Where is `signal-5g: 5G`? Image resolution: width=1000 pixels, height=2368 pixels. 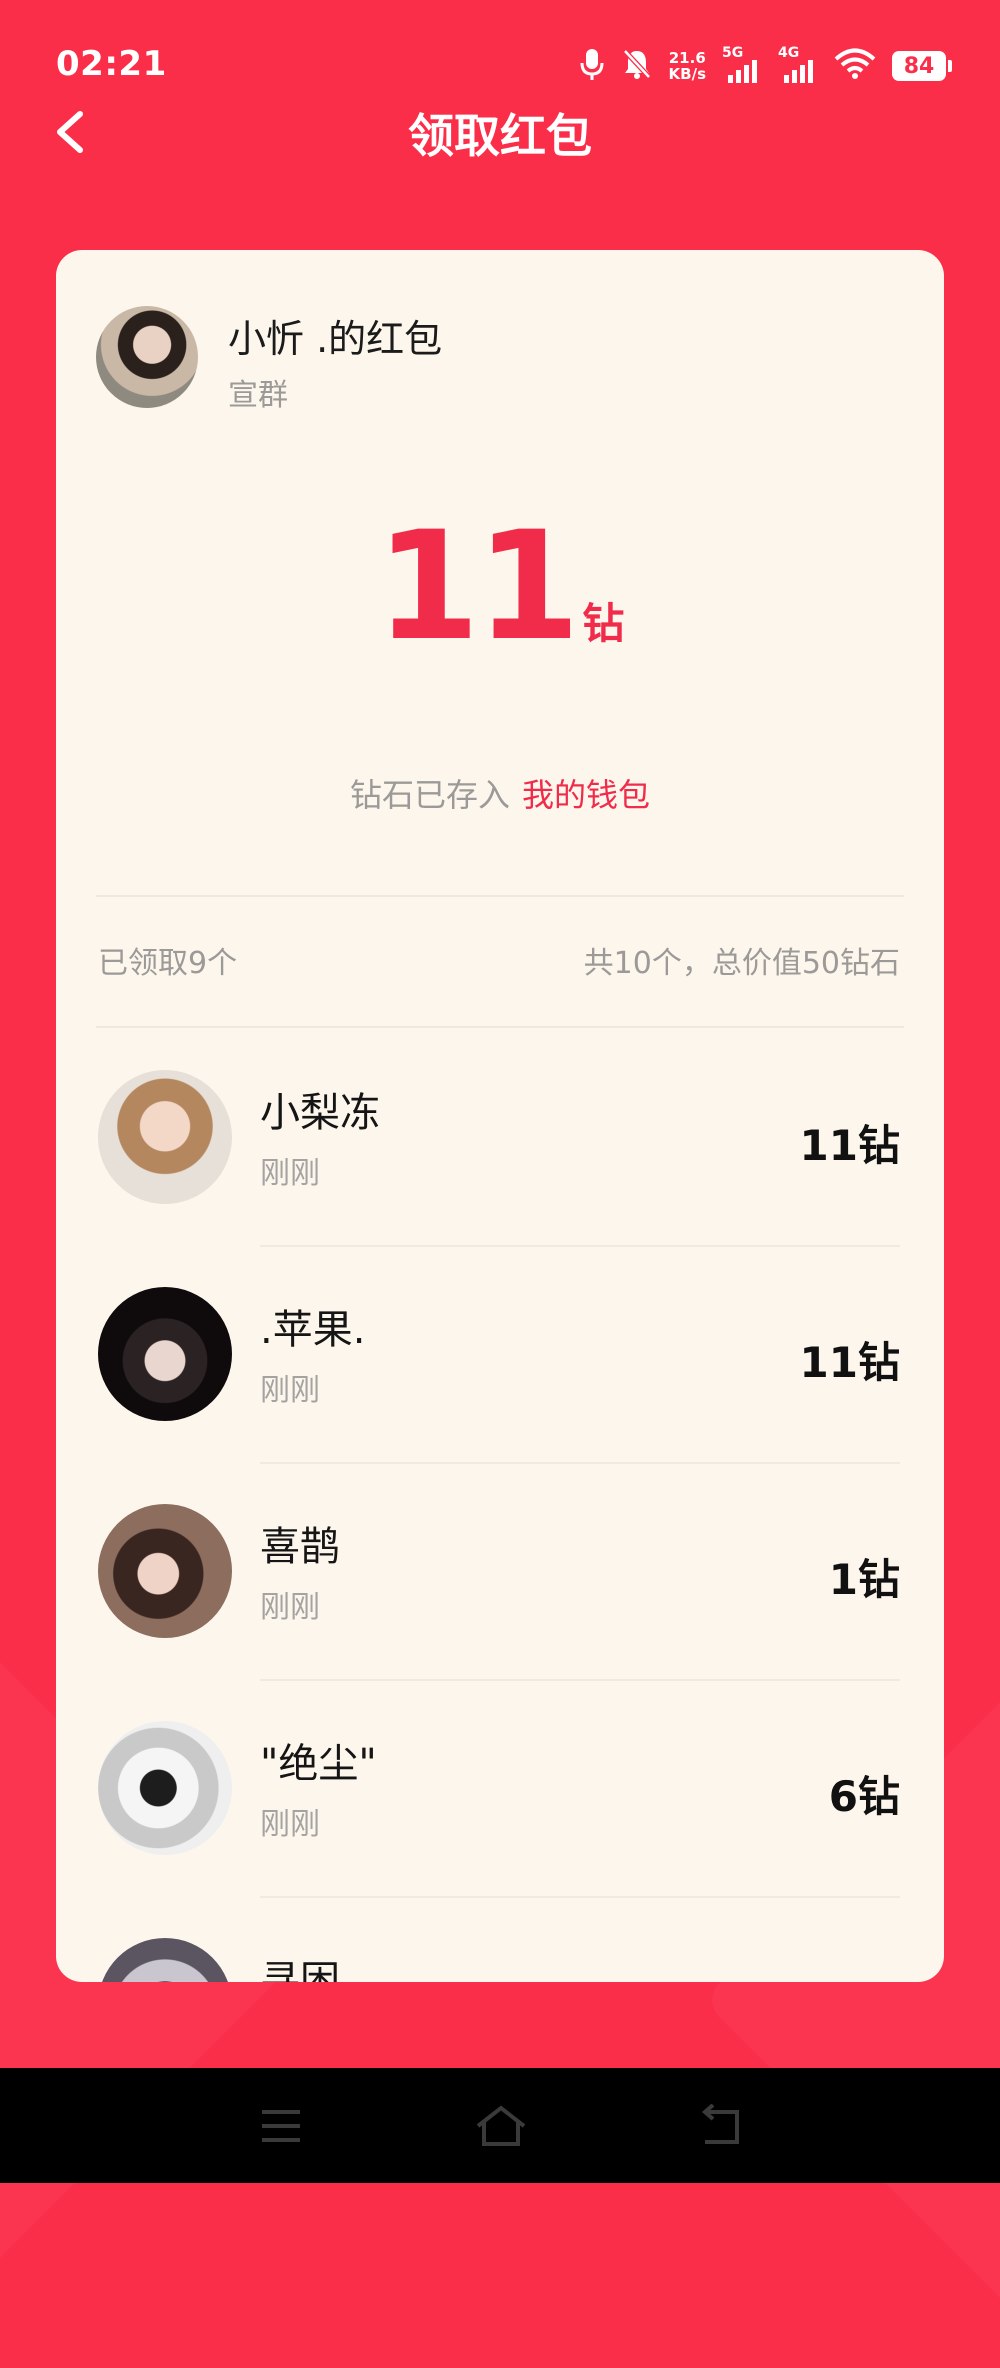
signal-5g: 5G is located at coordinates (742, 64).